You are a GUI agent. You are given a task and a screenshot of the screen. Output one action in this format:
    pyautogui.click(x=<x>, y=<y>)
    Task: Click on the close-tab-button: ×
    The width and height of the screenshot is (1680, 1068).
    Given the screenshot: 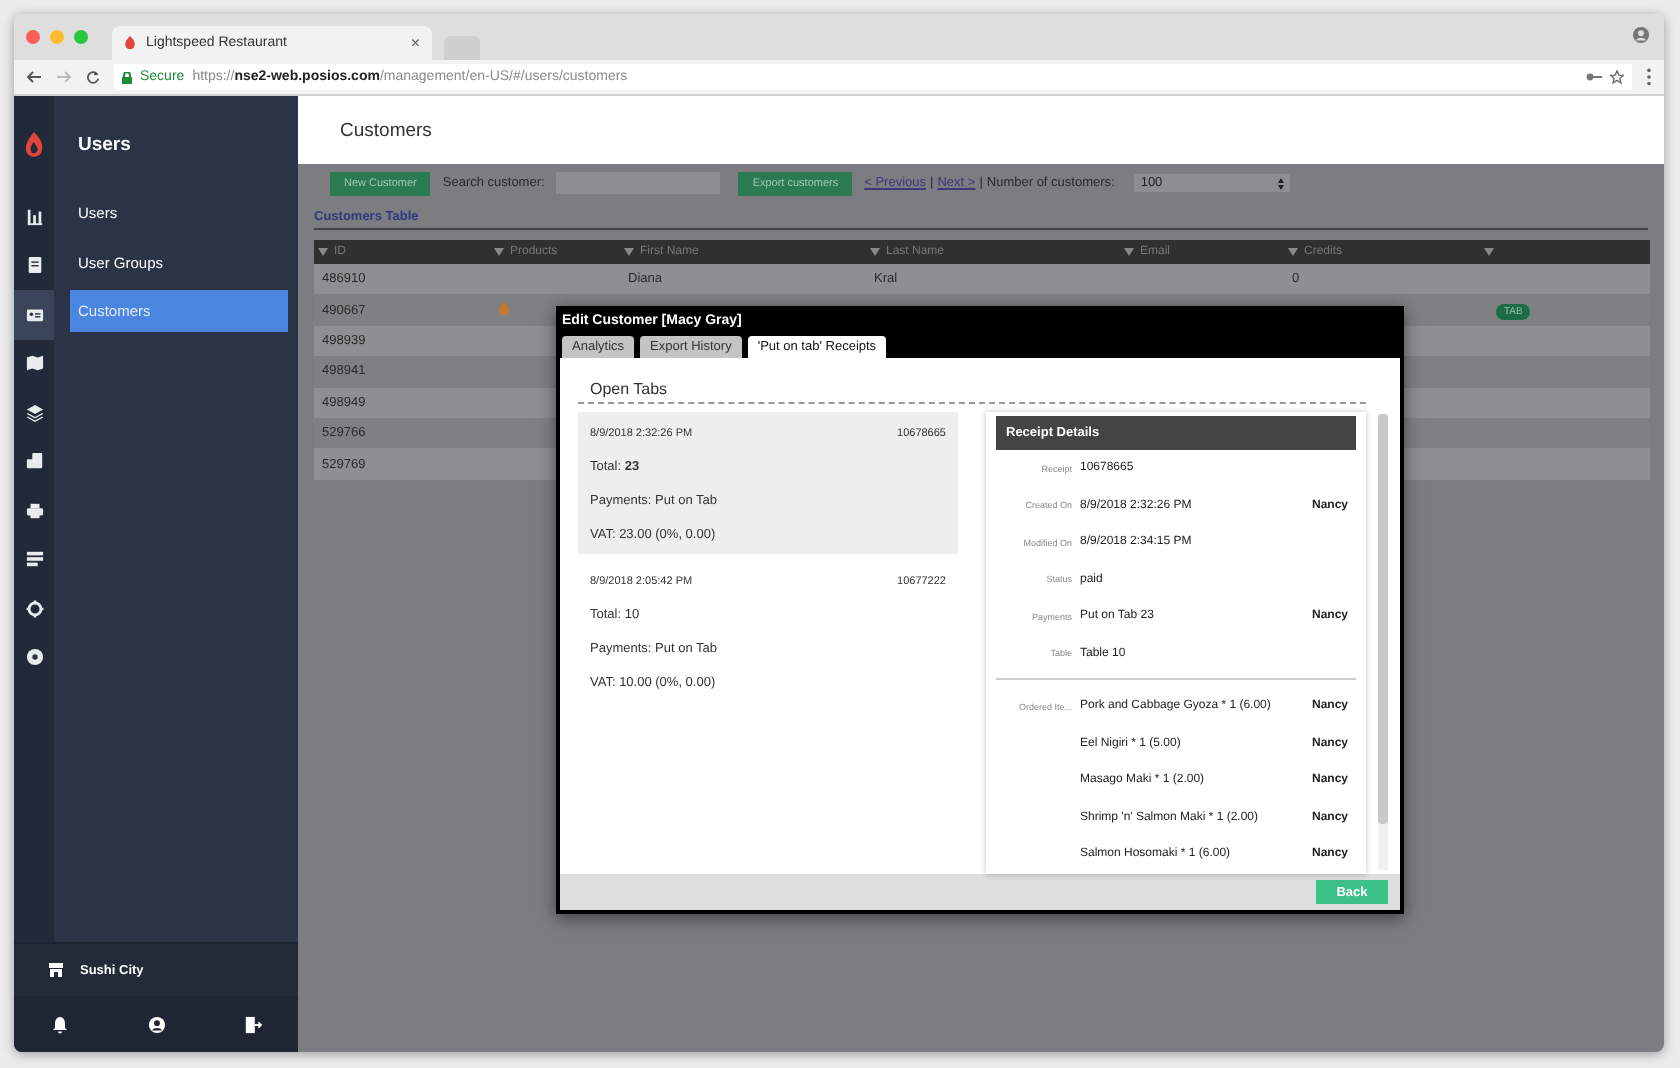 What is the action you would take?
    pyautogui.click(x=415, y=43)
    